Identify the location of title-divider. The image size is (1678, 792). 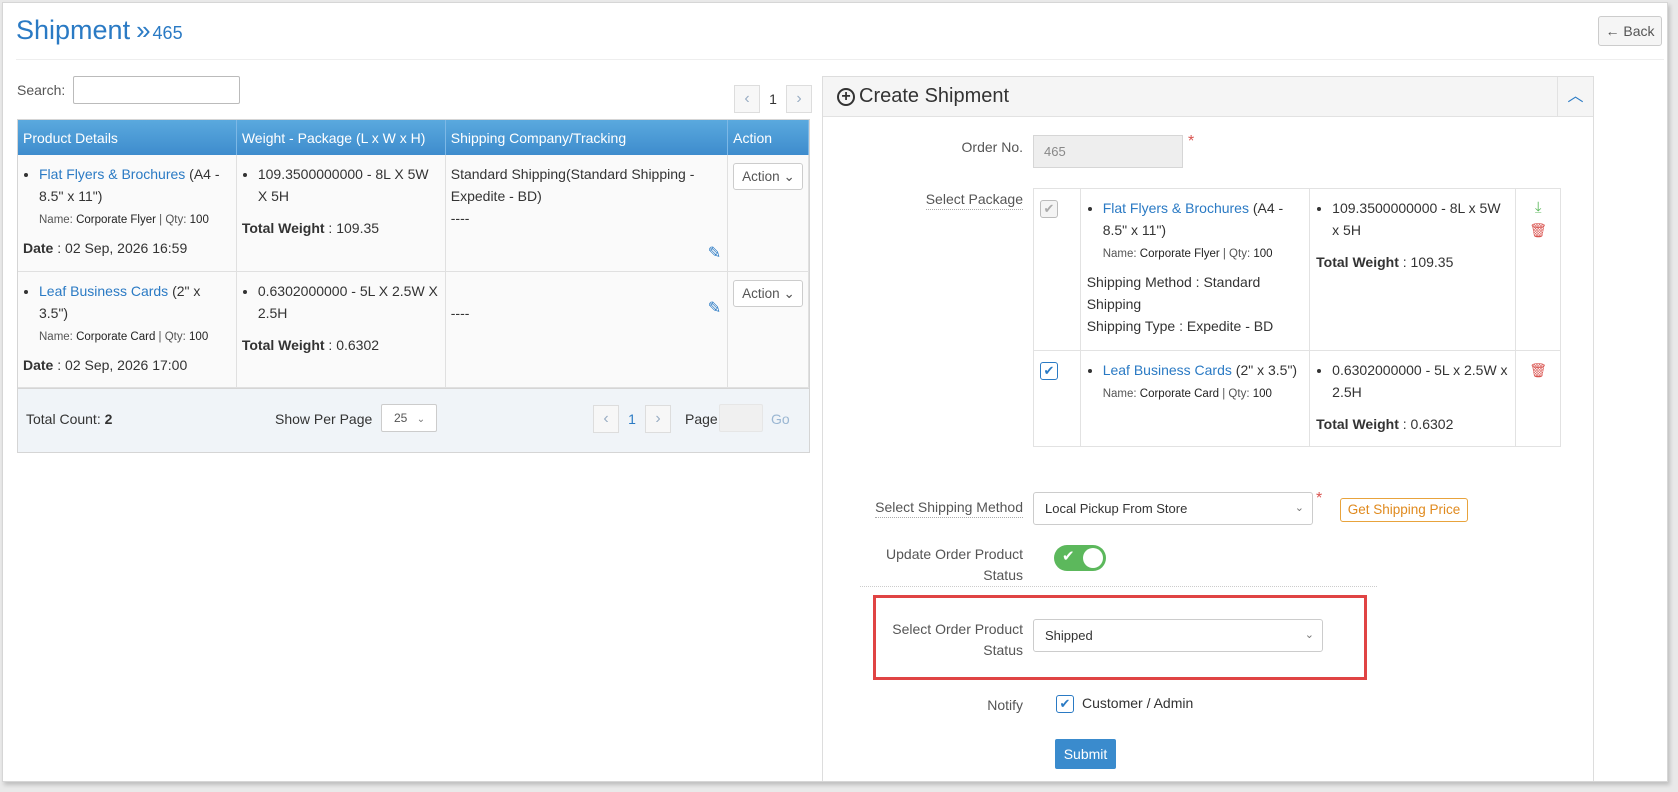
(840, 59).